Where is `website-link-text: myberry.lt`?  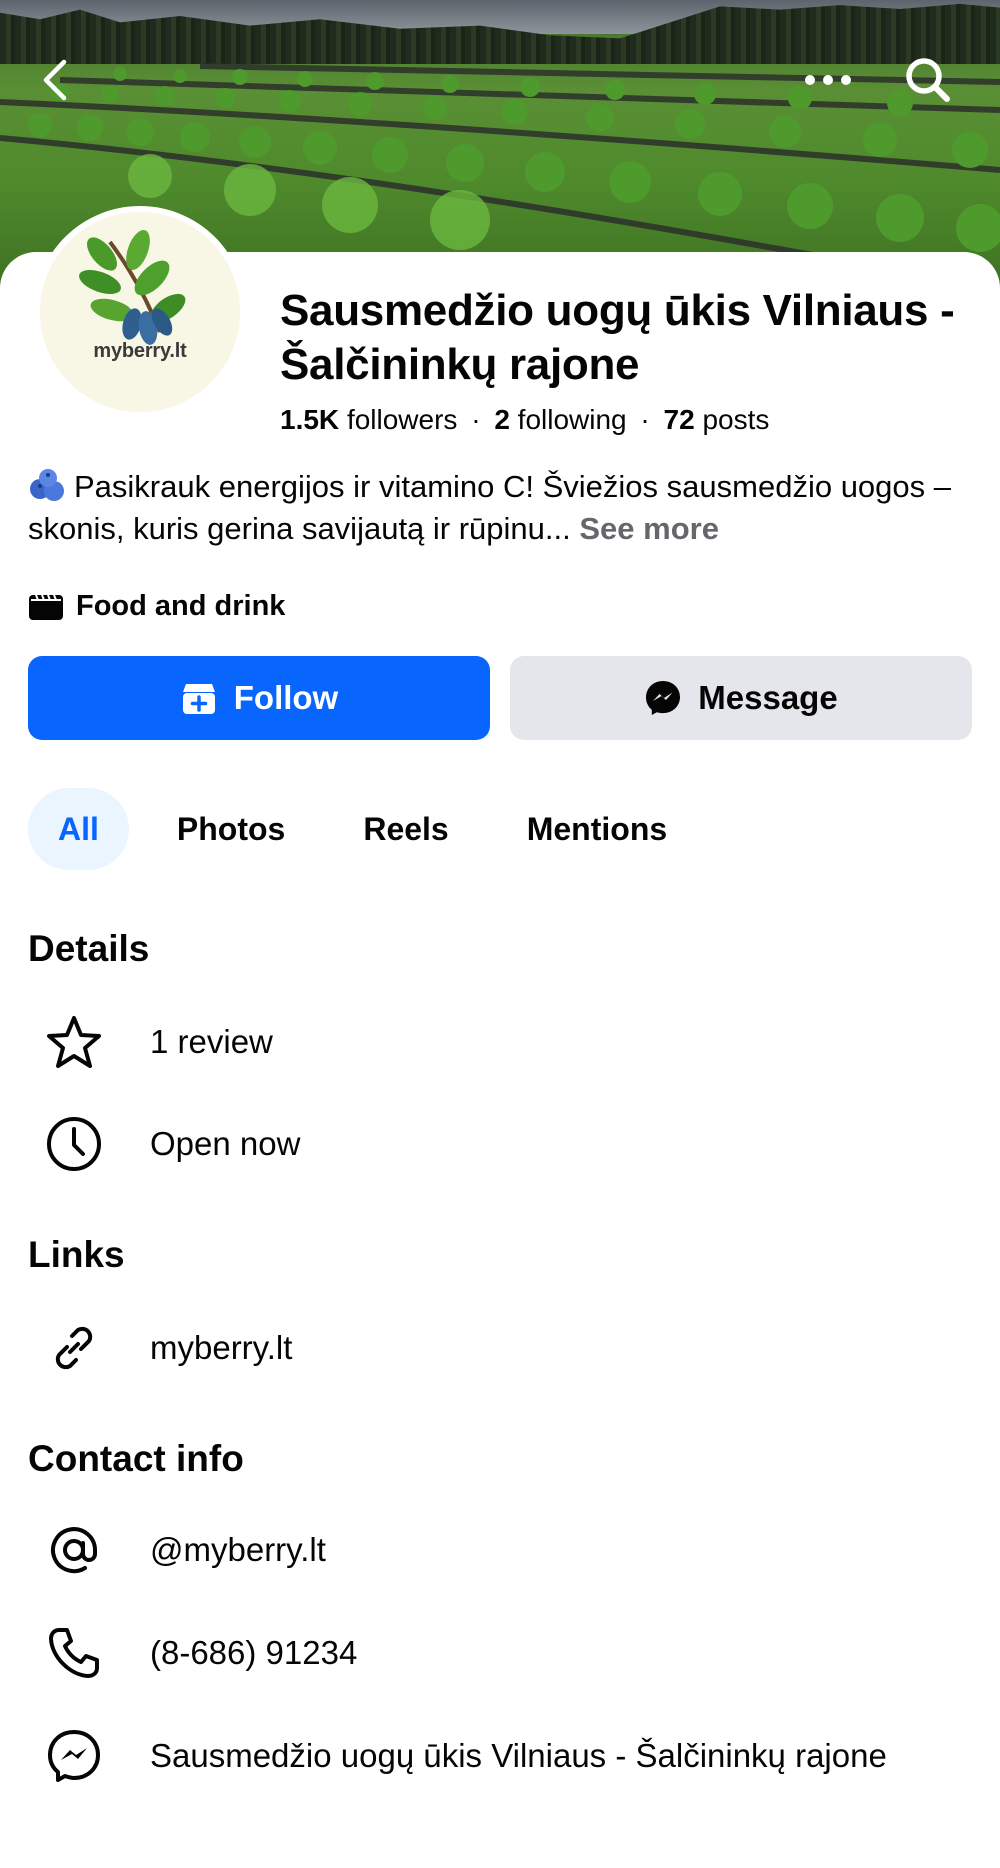 website-link-text: myberry.lt is located at coordinates (221, 1347).